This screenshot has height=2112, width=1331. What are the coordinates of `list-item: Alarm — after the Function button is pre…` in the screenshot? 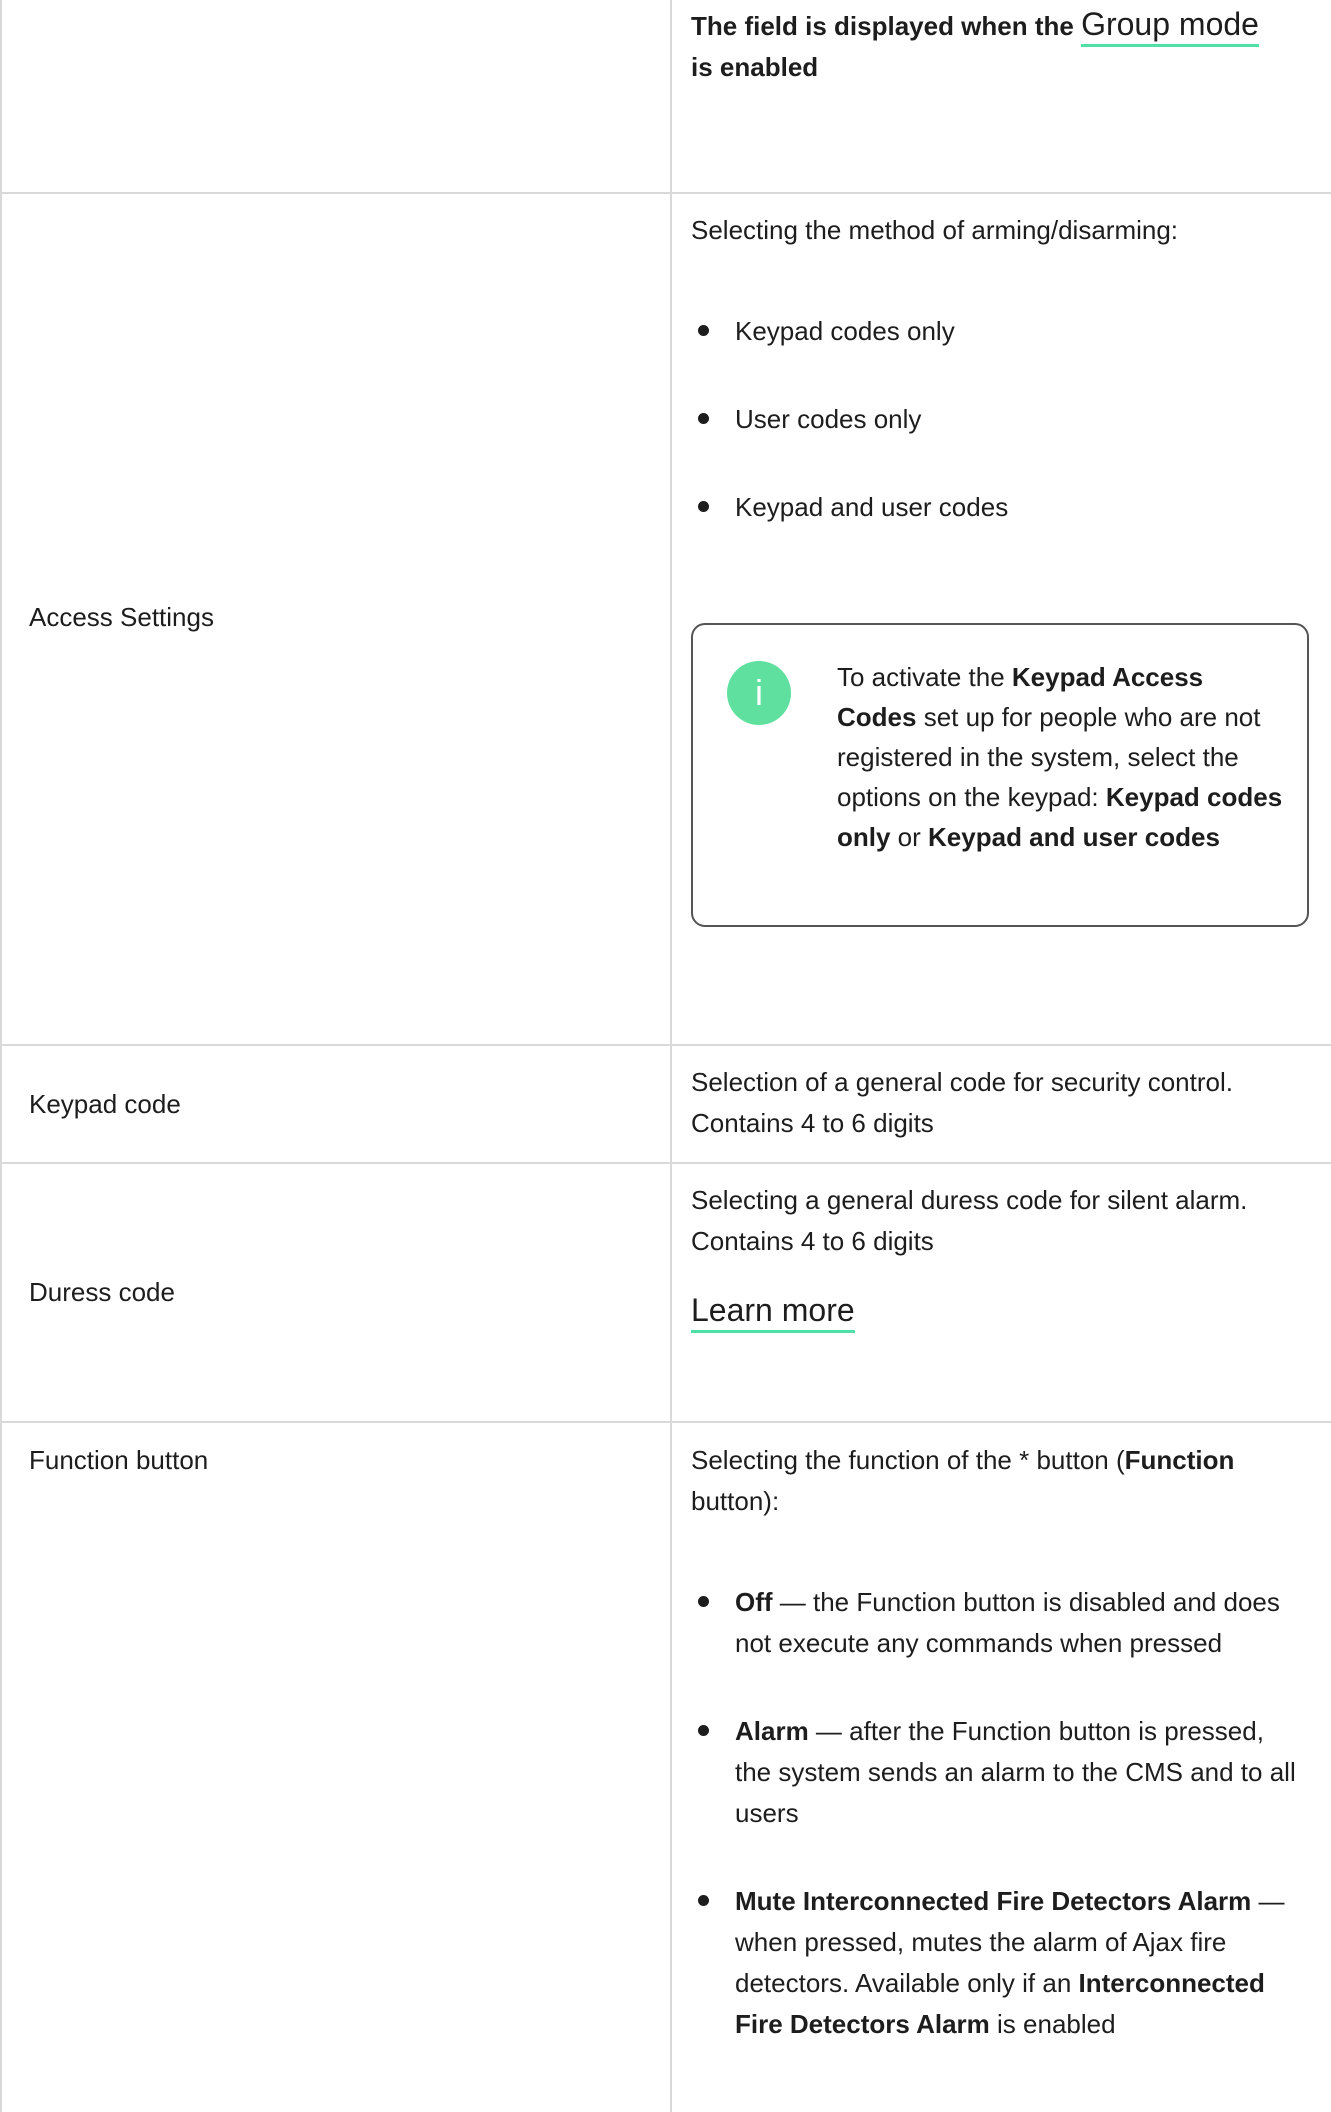 It's located at (997, 1772).